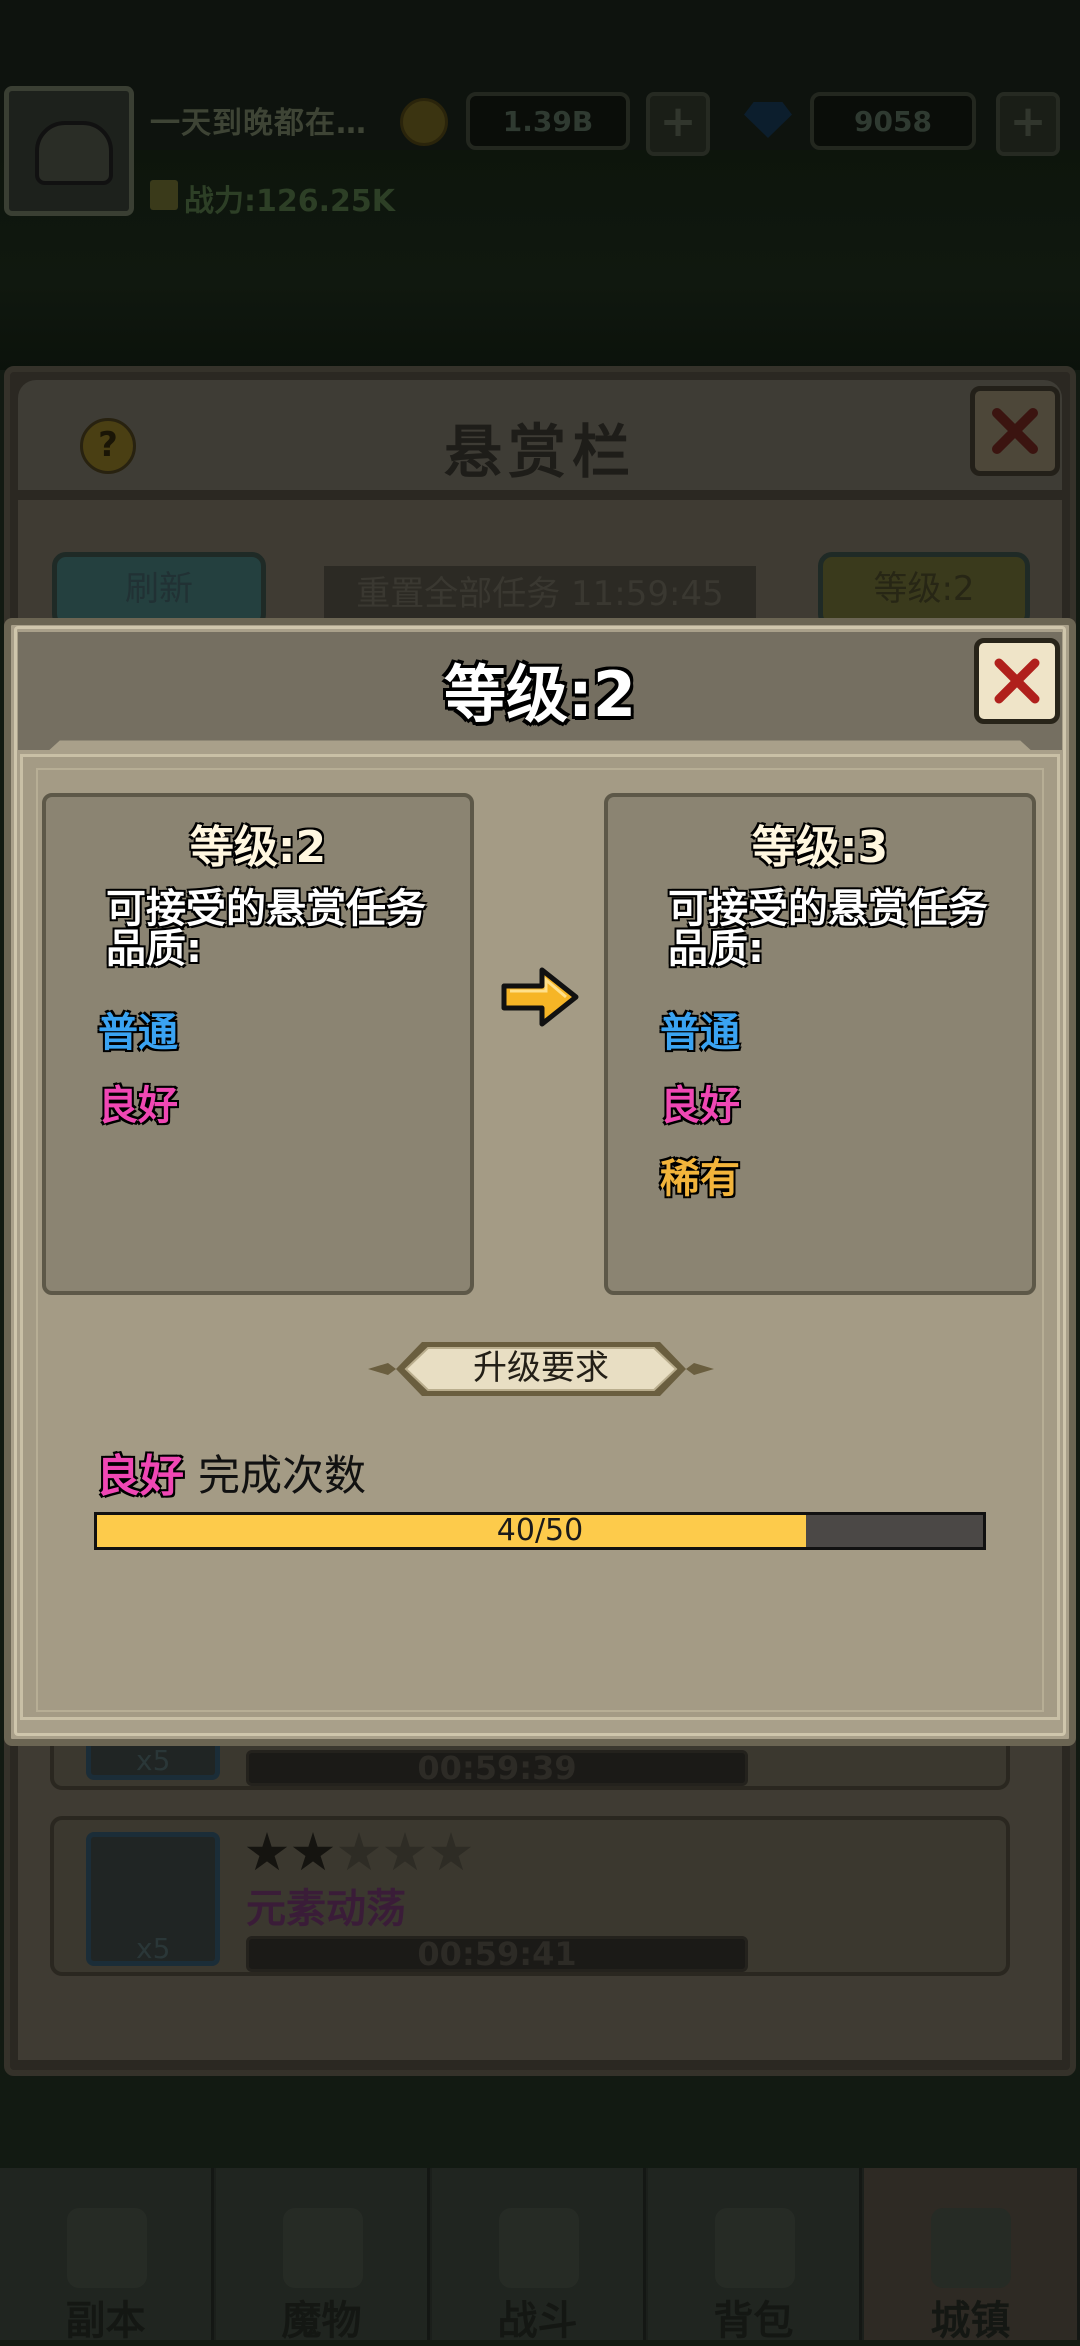  I want to click on power-icon, so click(164, 195).